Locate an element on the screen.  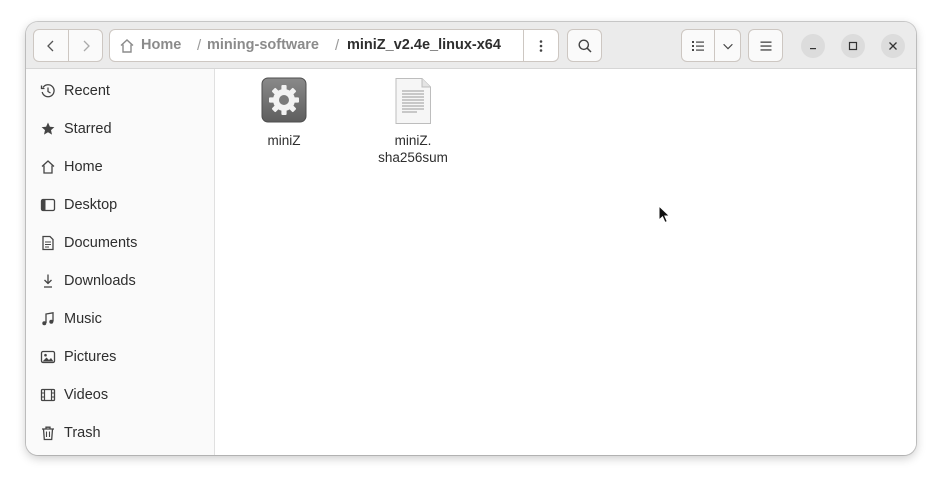
picture-icon is located at coordinates (48, 357).